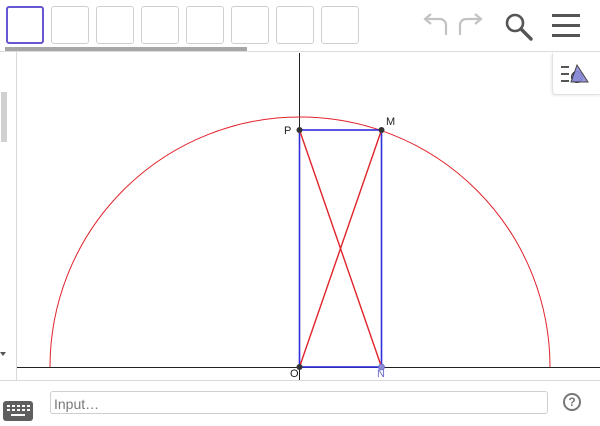  Describe the element at coordinates (287, 131) in the screenshot. I see `label-P: P` at that location.